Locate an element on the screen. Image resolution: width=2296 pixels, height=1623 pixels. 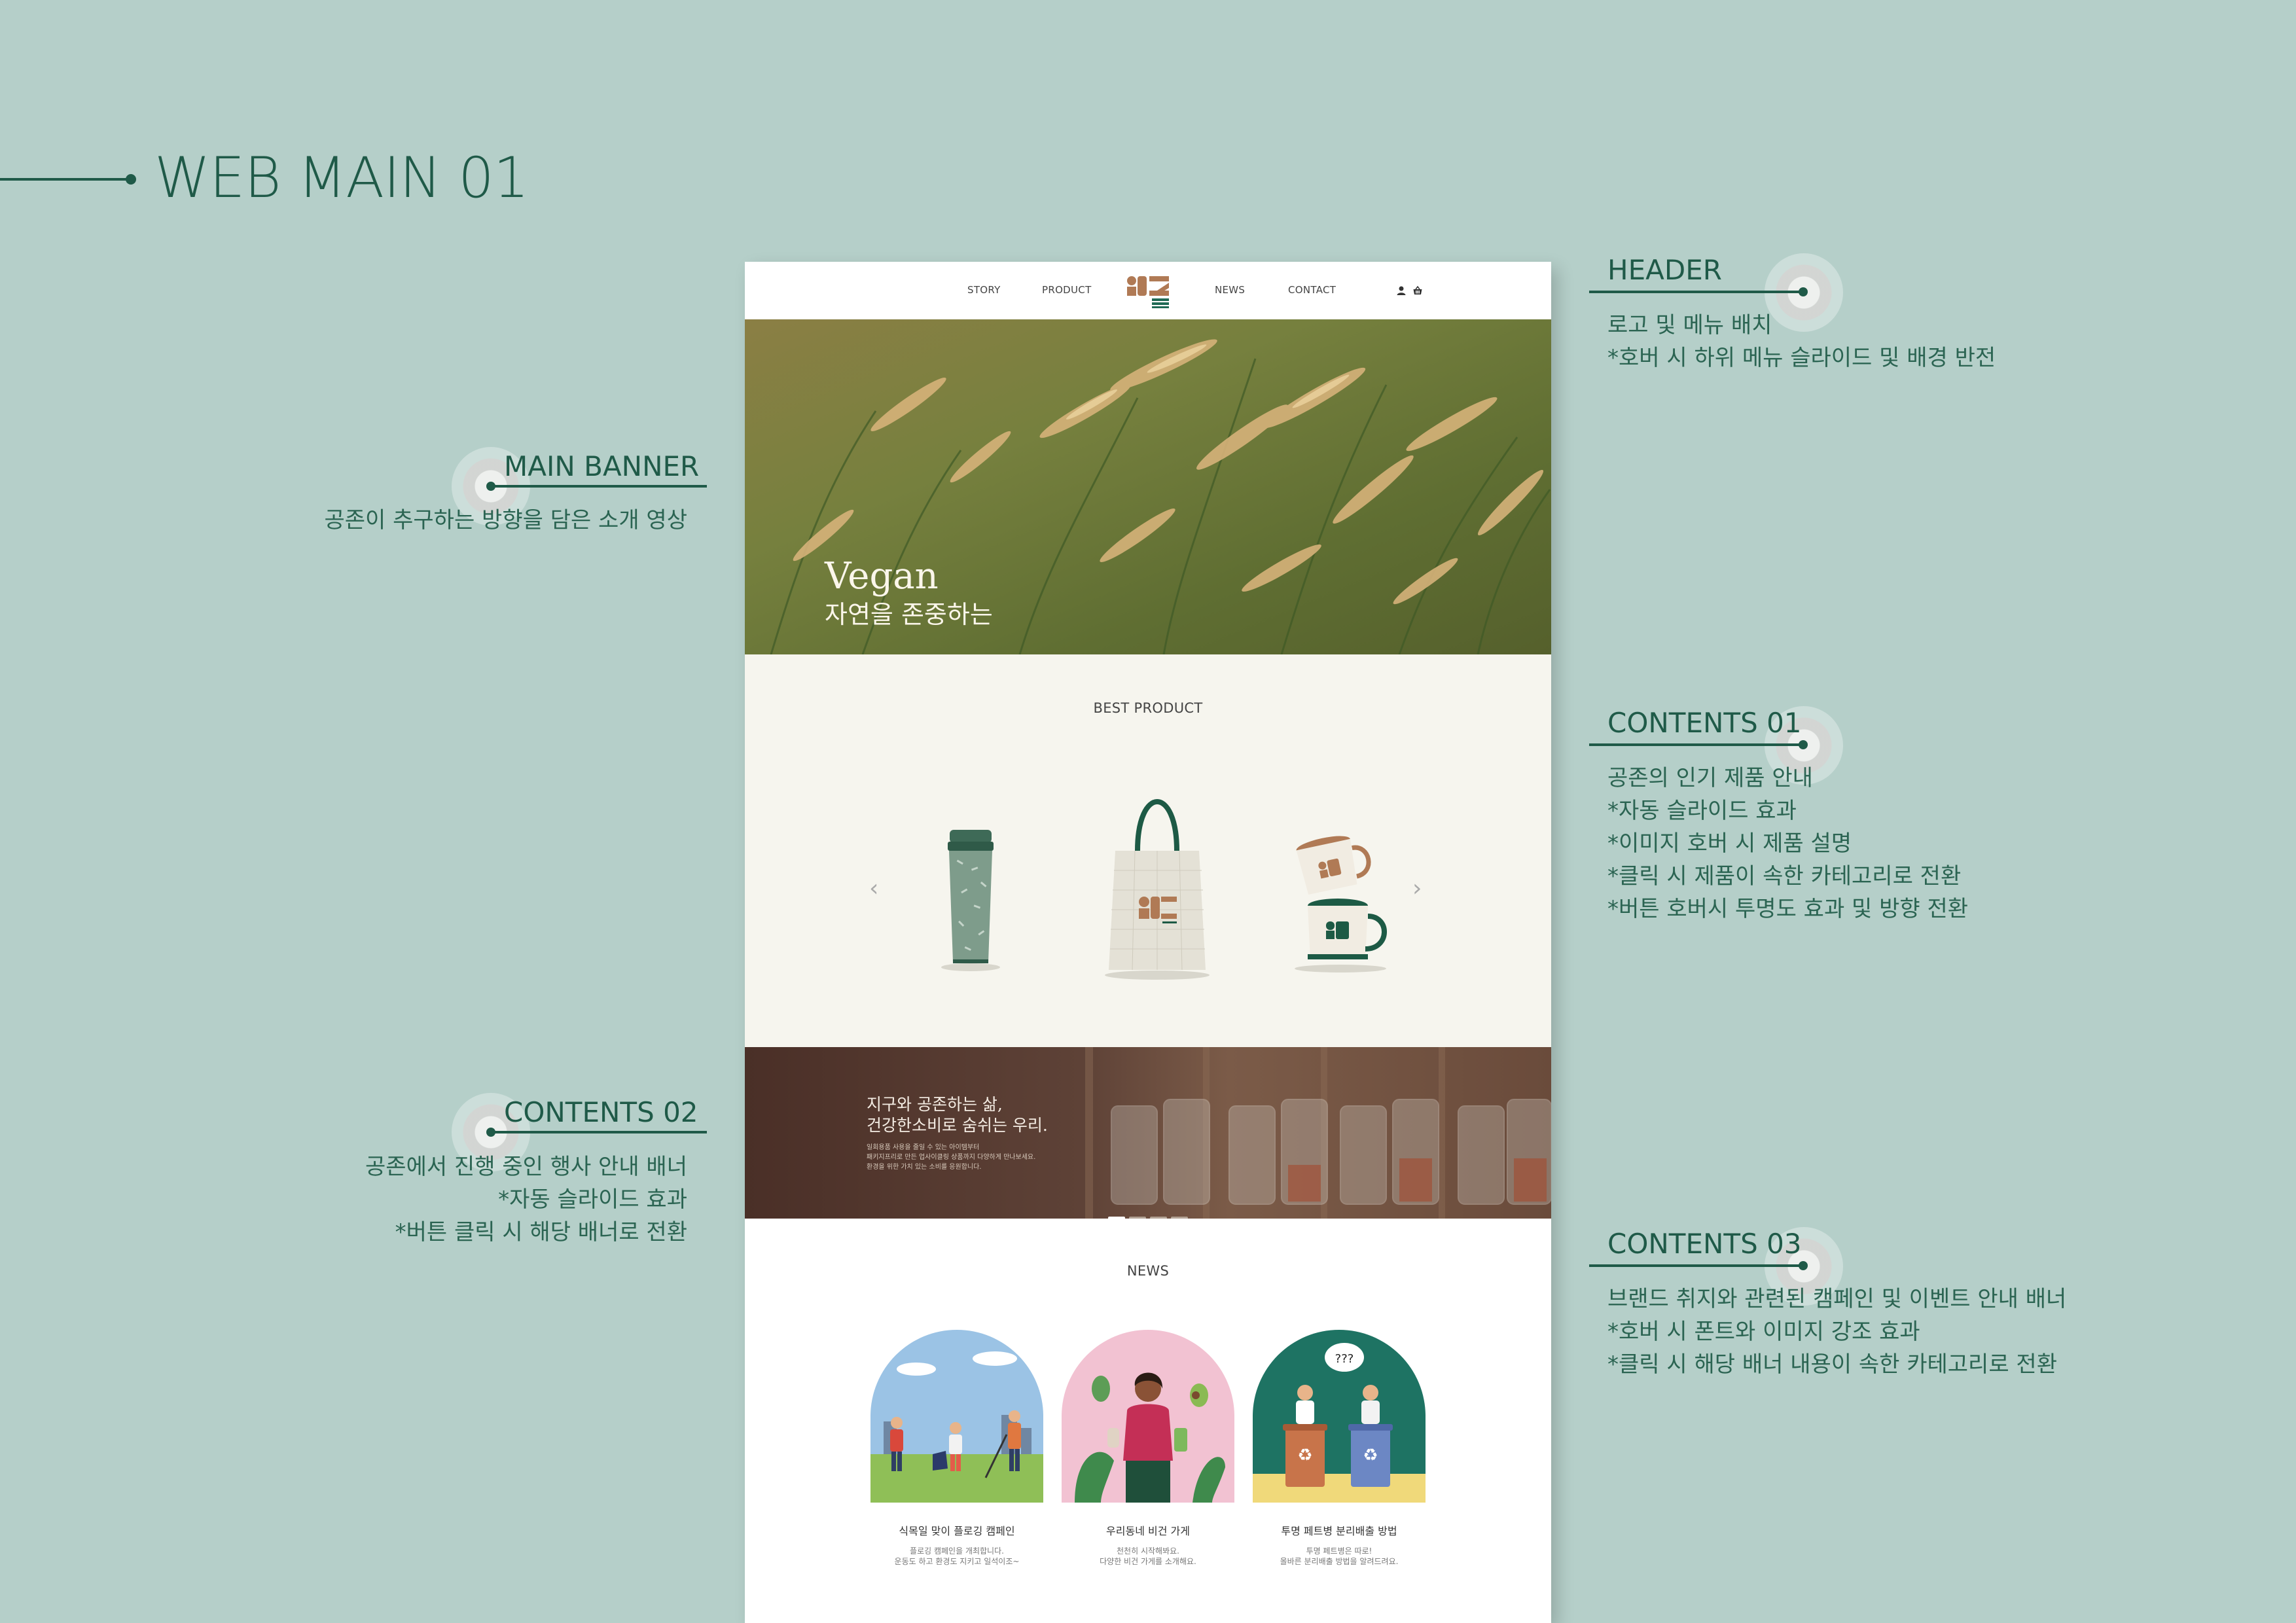
annotation-title: CONTENTS 03 is located at coordinates (1704, 1244).